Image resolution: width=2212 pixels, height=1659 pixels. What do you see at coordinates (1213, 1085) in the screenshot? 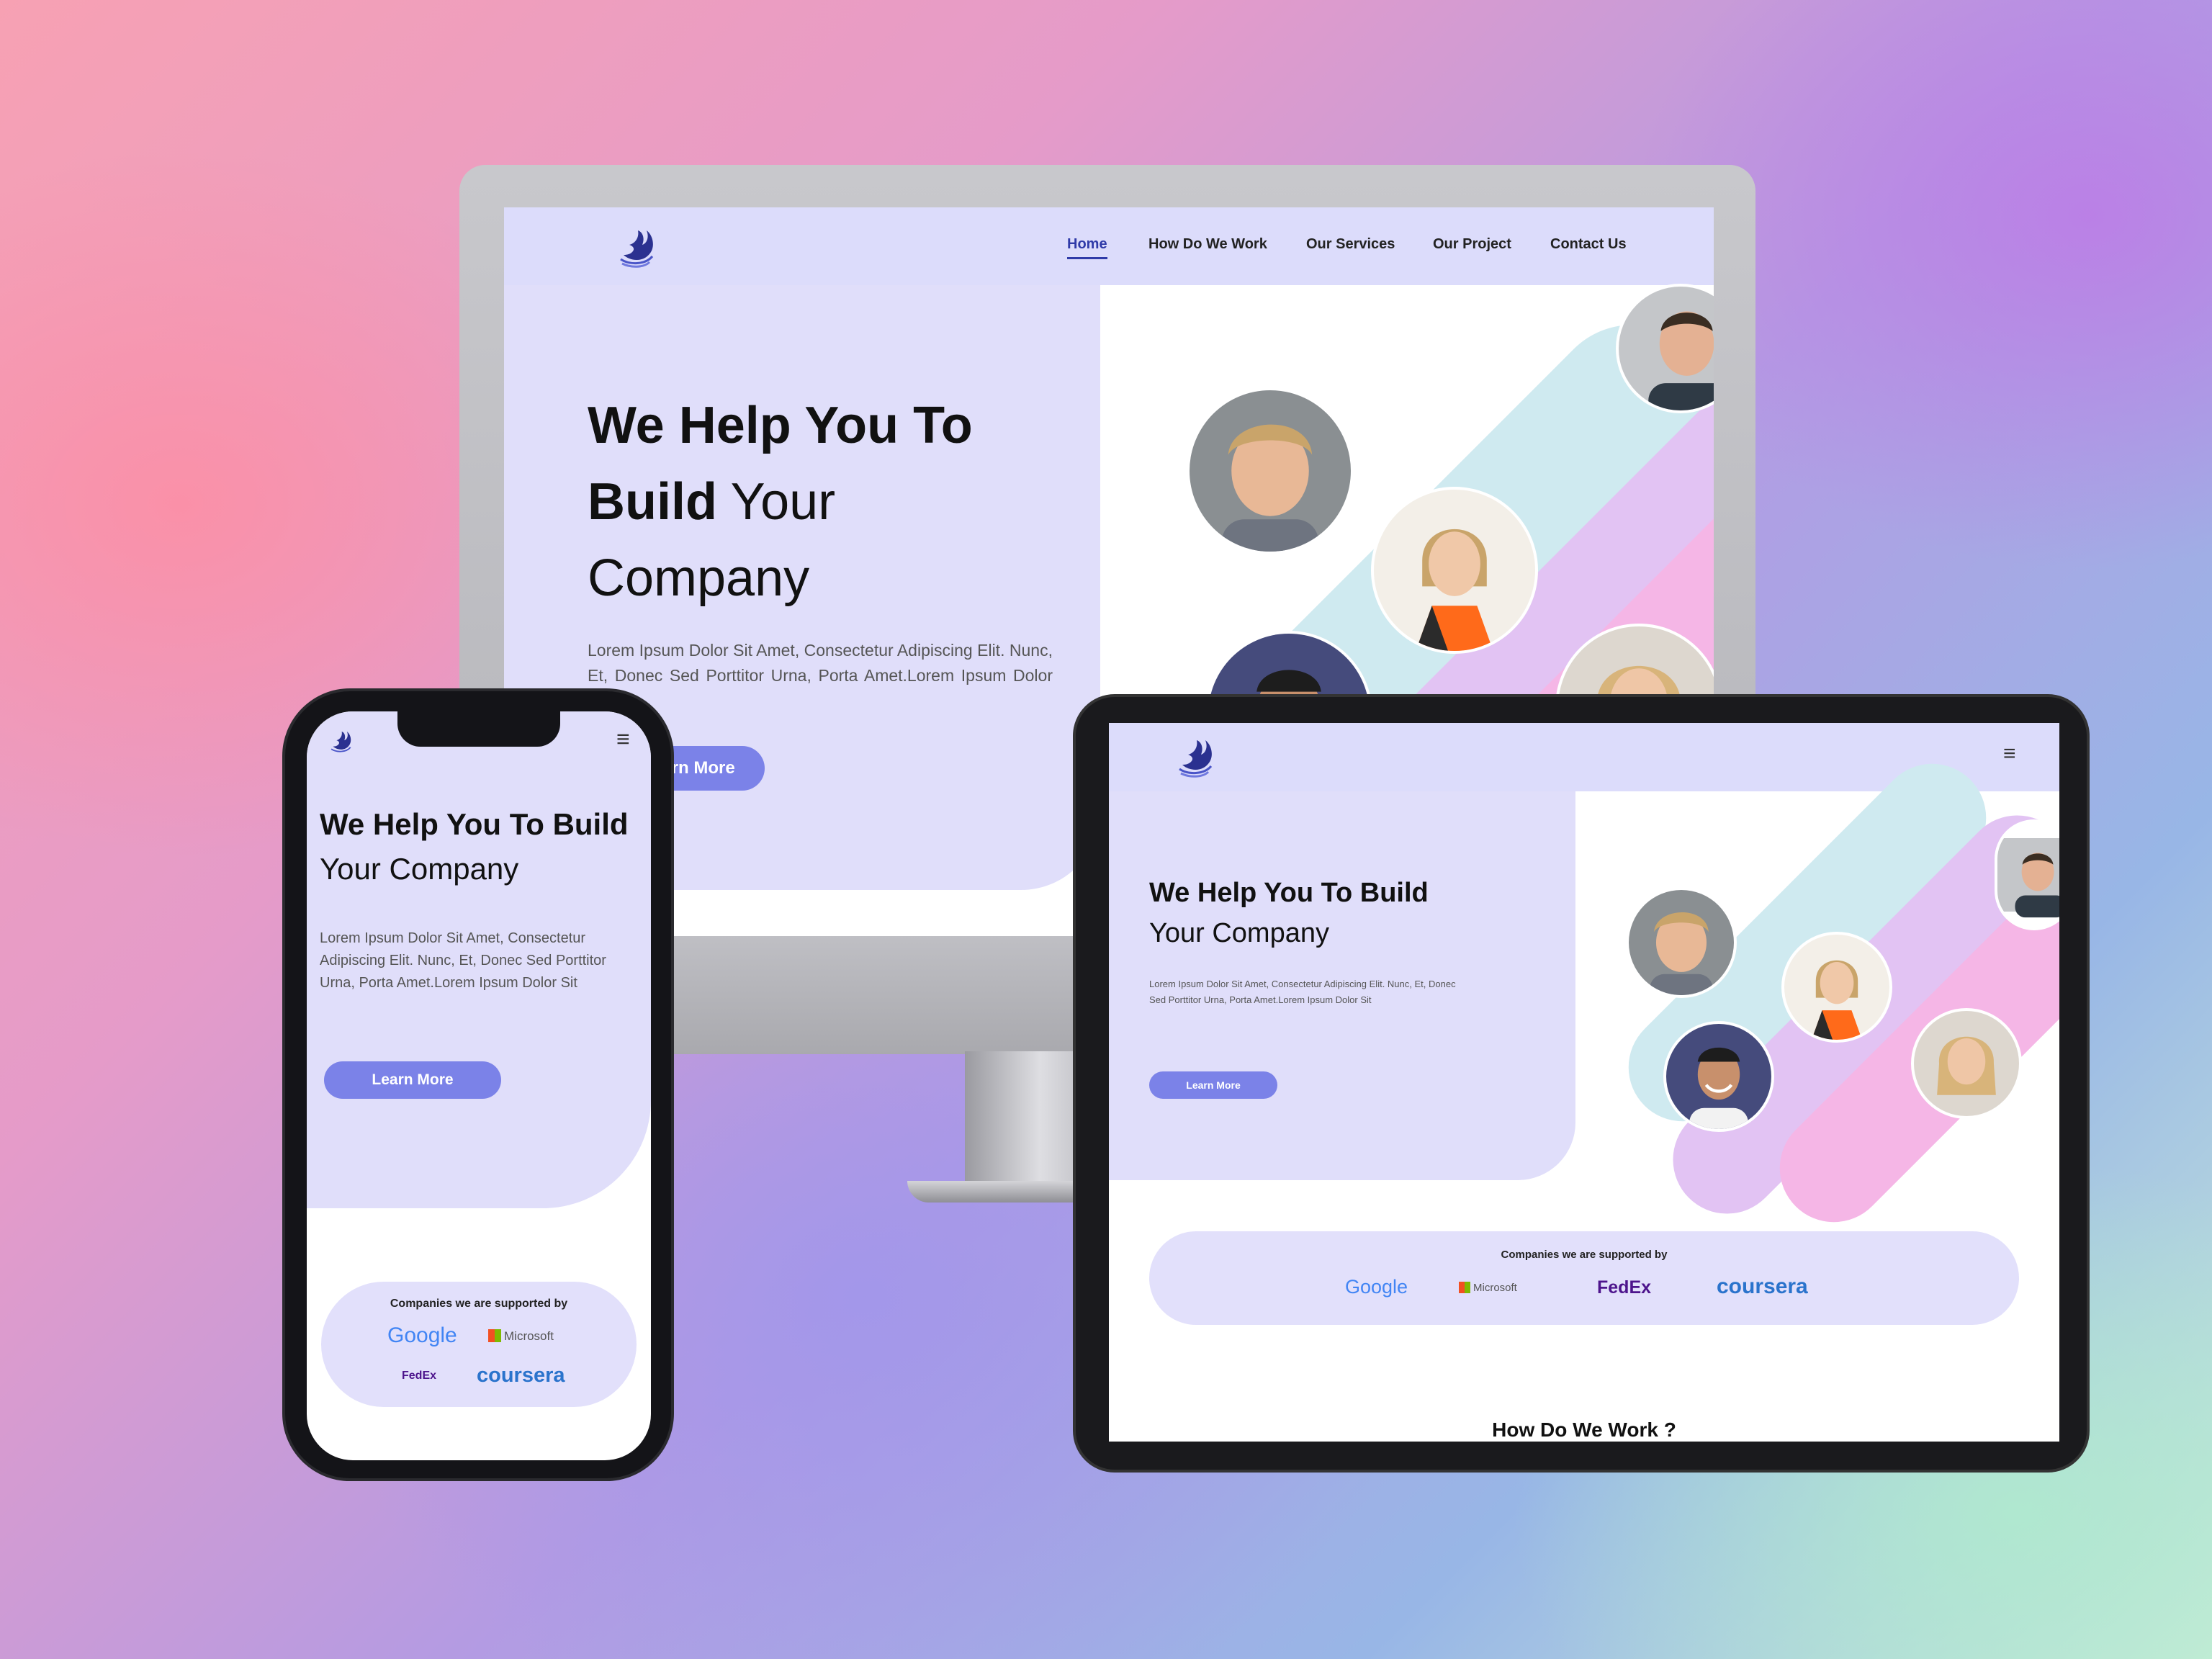
I see `tablet-learn-more-button: Learn More` at bounding box center [1213, 1085].